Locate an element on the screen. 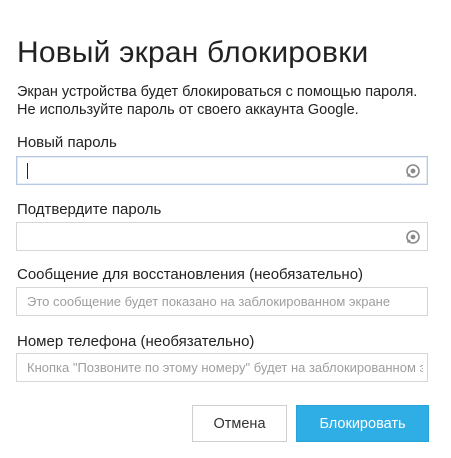 This screenshot has width=451, height=458. phone-number-label: Номер телефона (необязательно) is located at coordinates (136, 341).